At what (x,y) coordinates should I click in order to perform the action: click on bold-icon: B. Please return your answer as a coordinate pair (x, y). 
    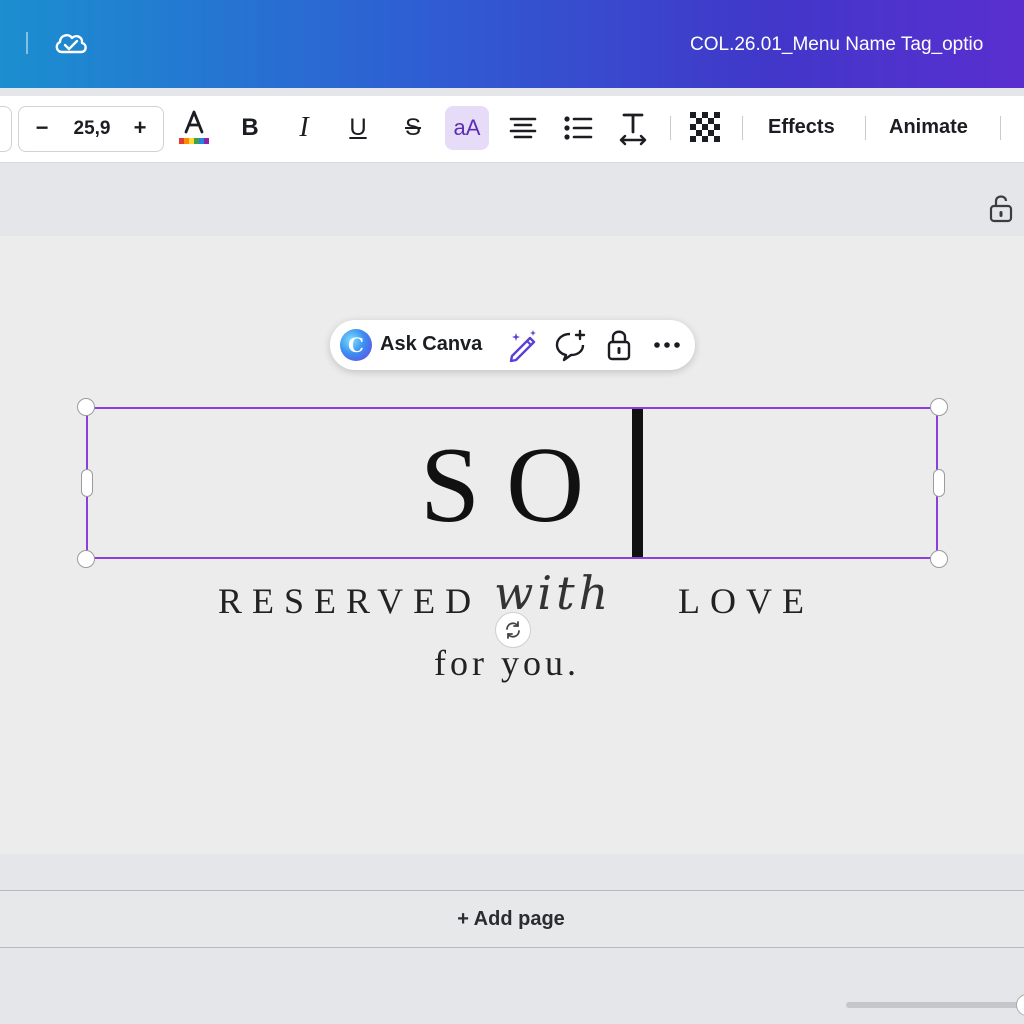
    Looking at the image, I should click on (250, 127).